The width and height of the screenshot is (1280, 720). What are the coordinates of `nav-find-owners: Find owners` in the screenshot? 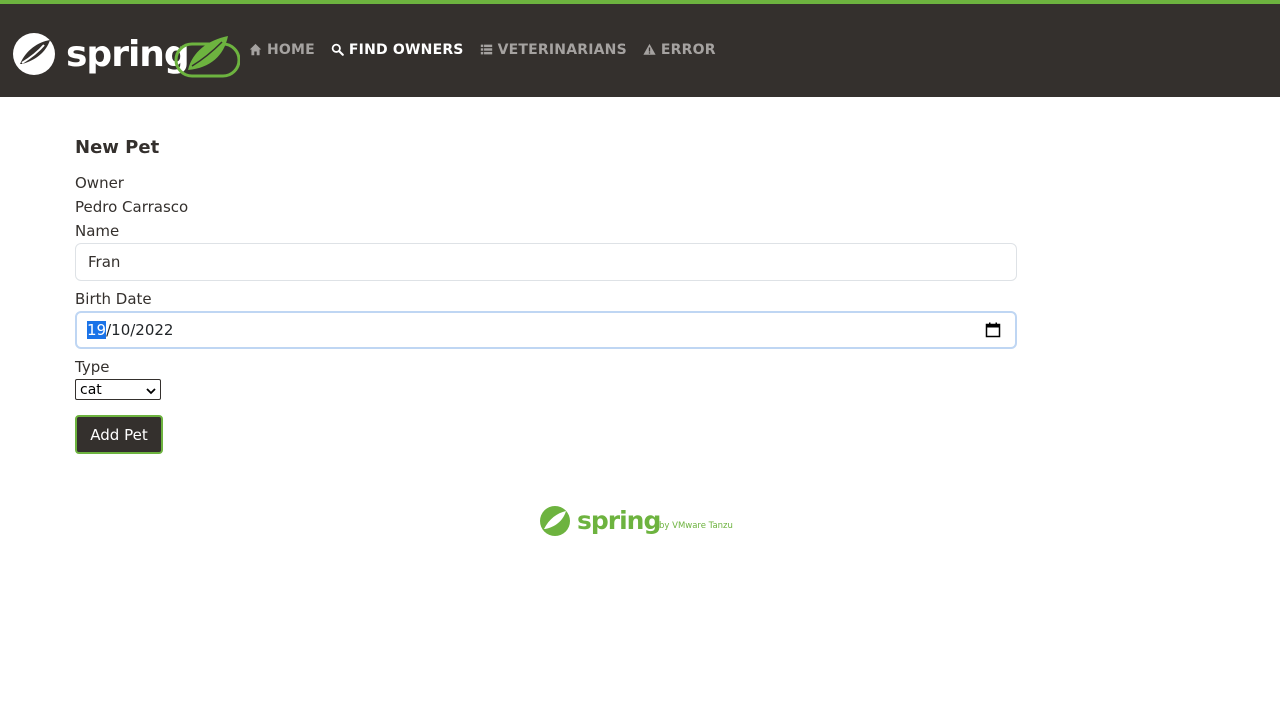 It's located at (397, 50).